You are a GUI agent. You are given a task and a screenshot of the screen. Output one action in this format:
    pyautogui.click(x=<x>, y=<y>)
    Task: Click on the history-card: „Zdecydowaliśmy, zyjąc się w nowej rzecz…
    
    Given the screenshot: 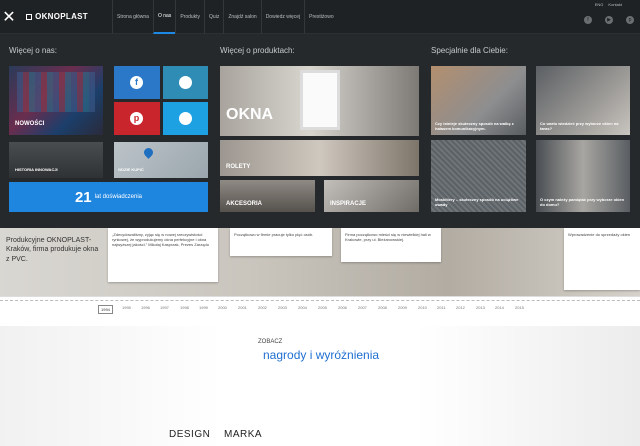 What is the action you would take?
    pyautogui.click(x=163, y=255)
    